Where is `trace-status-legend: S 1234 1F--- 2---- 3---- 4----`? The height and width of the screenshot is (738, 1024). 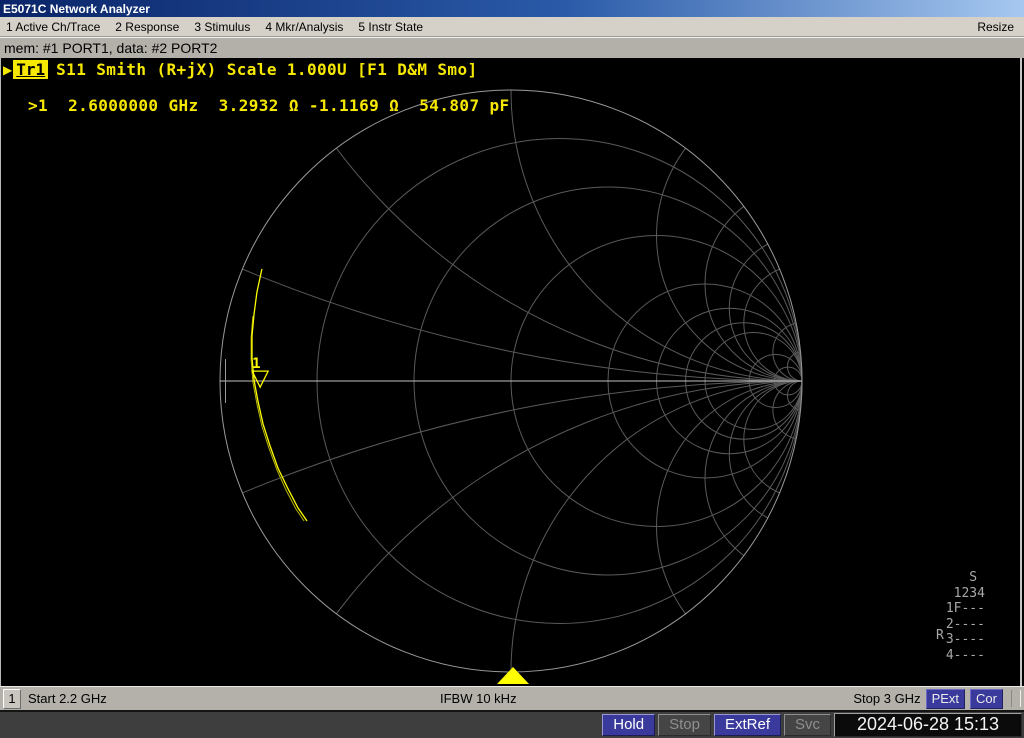
trace-status-legend: S 1234 1F--- 2---- 3---- 4---- is located at coordinates (965, 616).